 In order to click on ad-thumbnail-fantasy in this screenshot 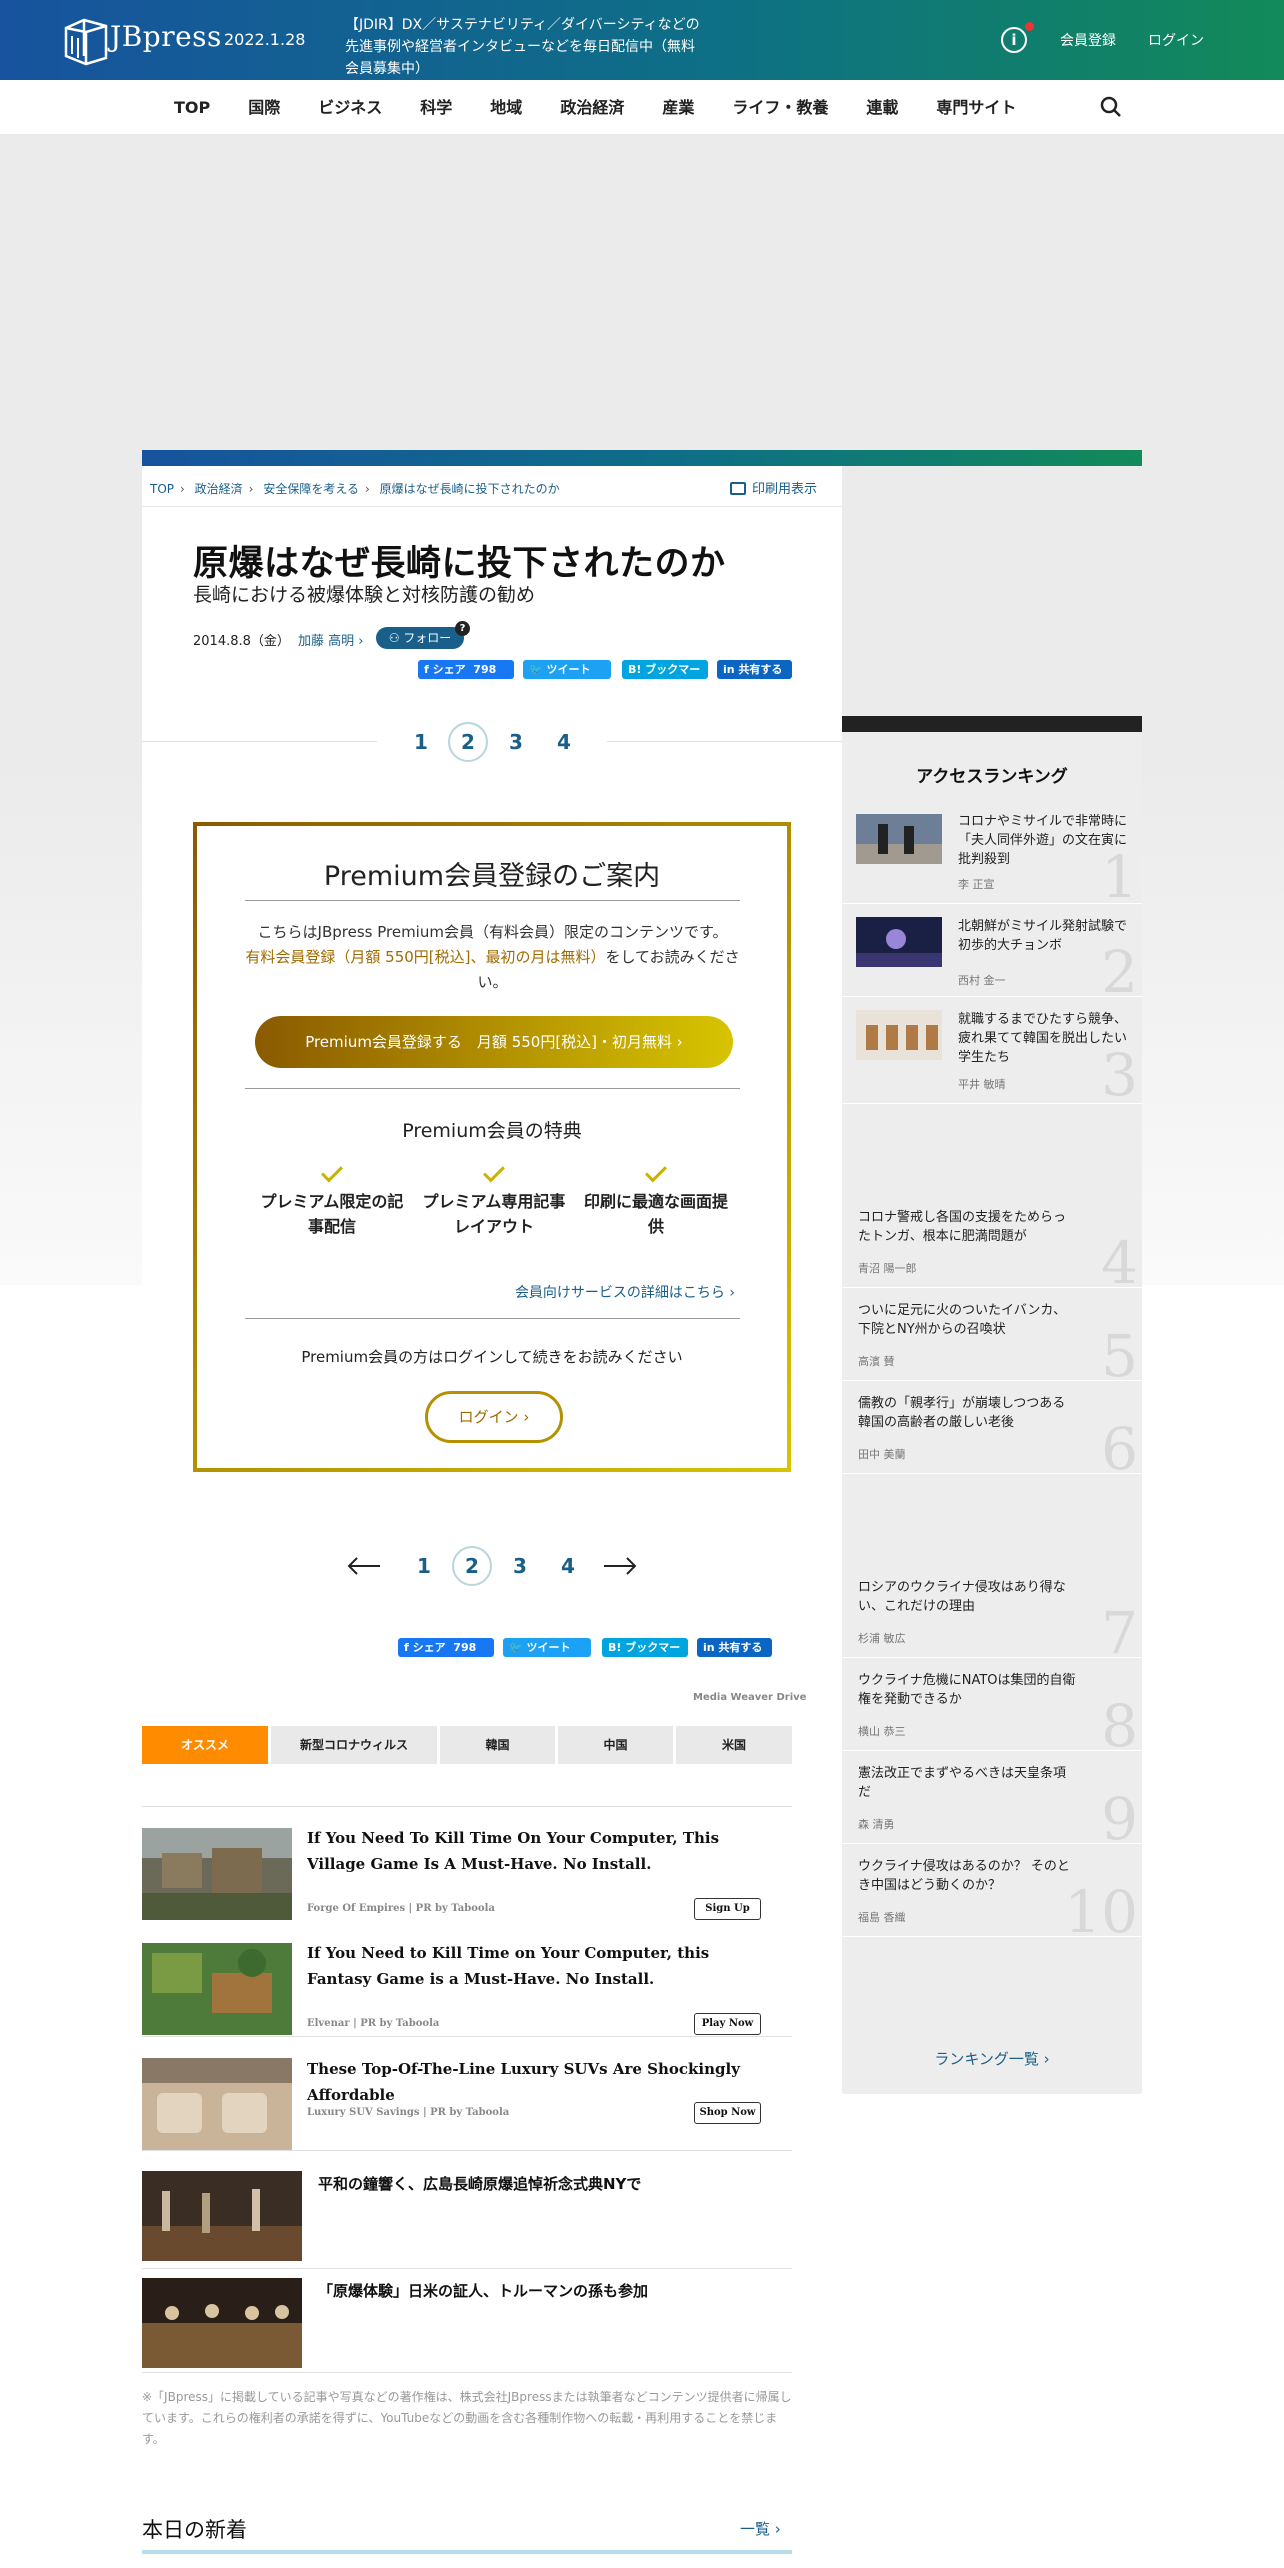, I will do `click(217, 1989)`.